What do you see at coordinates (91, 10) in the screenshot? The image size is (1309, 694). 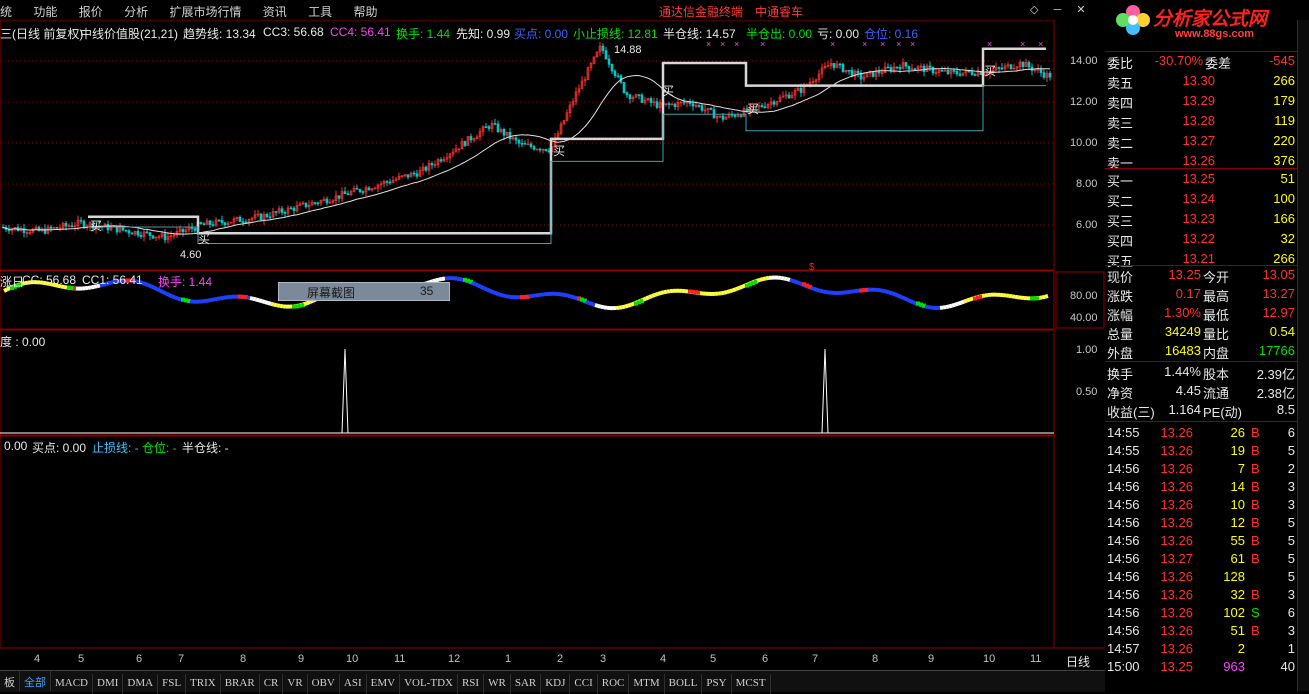 I see `menu-item-quote: 报价` at bounding box center [91, 10].